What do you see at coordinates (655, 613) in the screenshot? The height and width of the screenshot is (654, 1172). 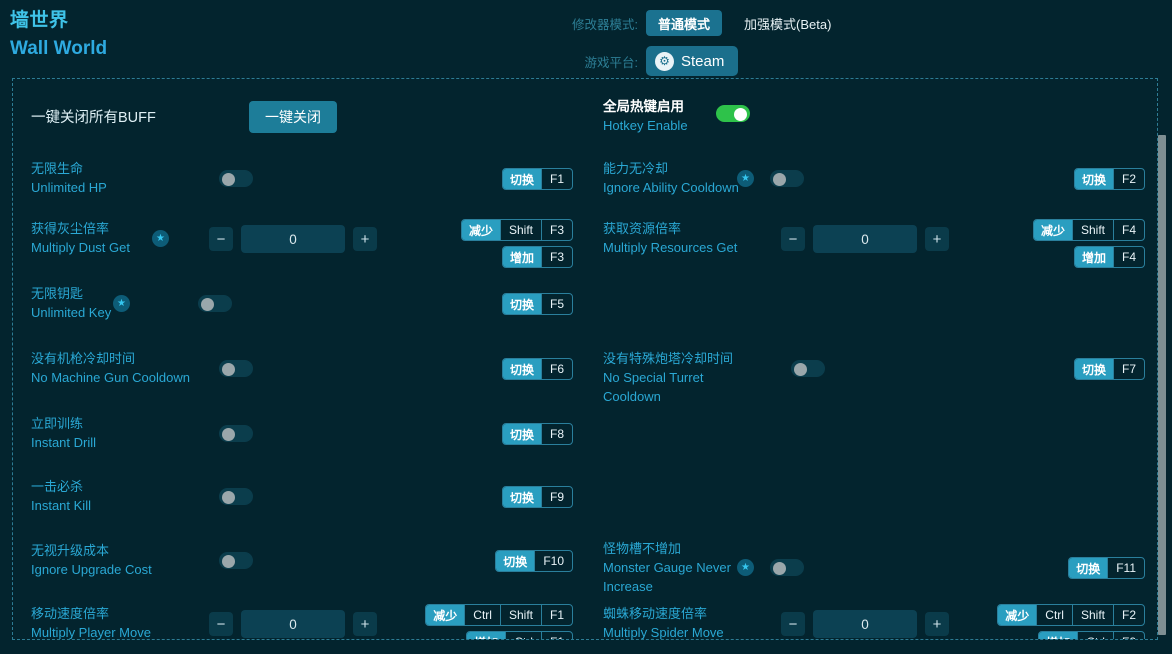 I see `cheat-label-cn: 蜘蛛移动速度倍率` at bounding box center [655, 613].